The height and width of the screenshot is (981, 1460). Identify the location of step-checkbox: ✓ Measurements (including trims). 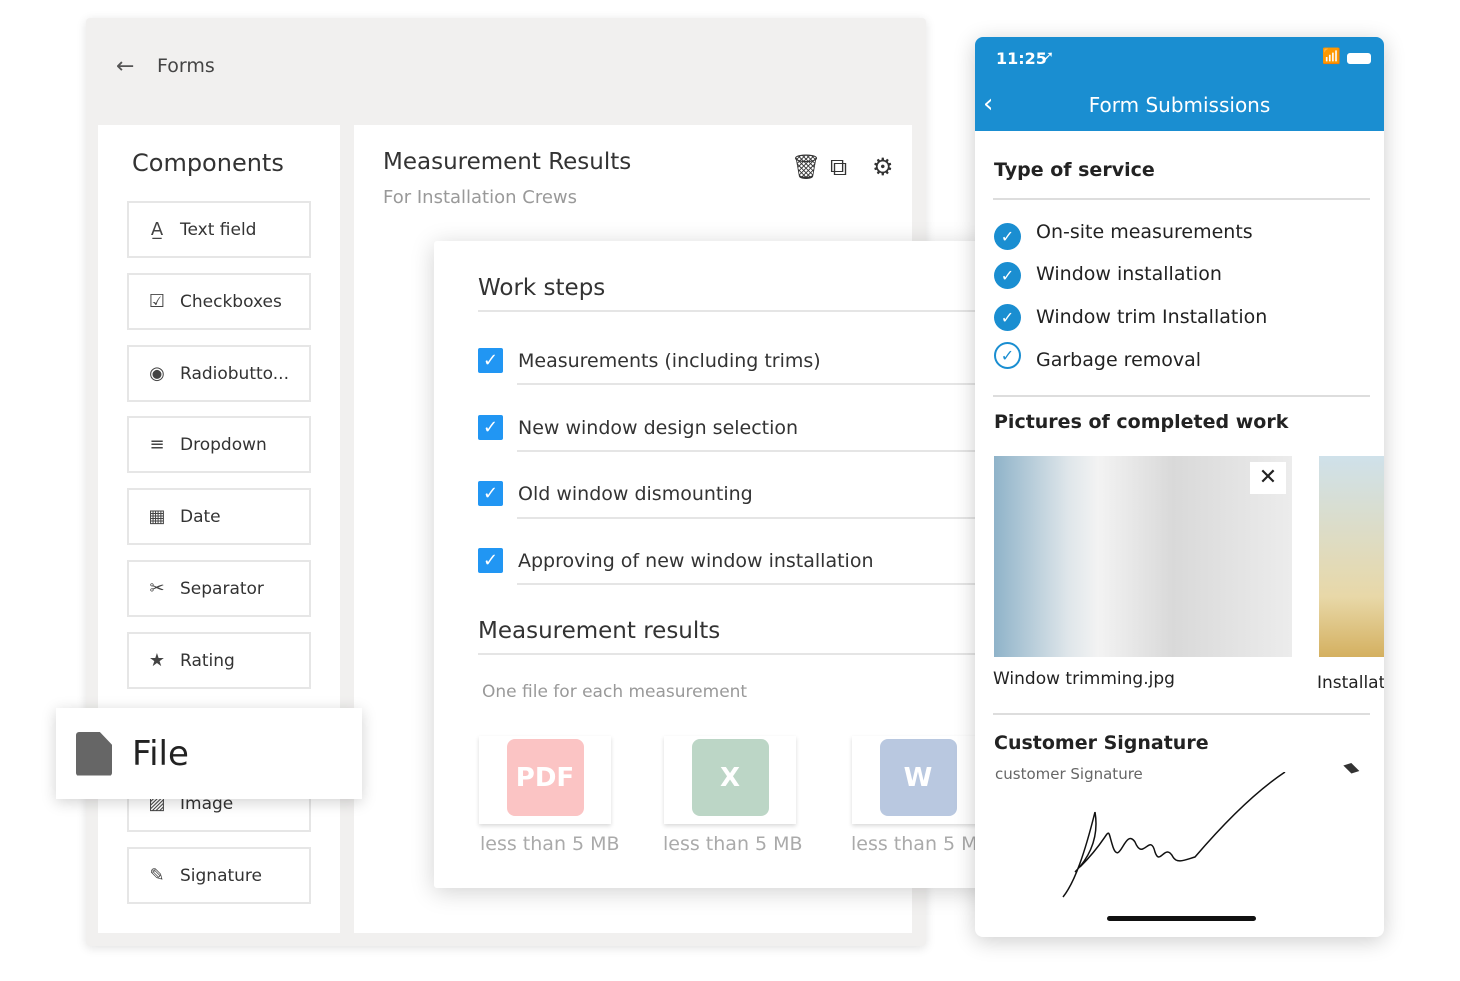
(649, 360).